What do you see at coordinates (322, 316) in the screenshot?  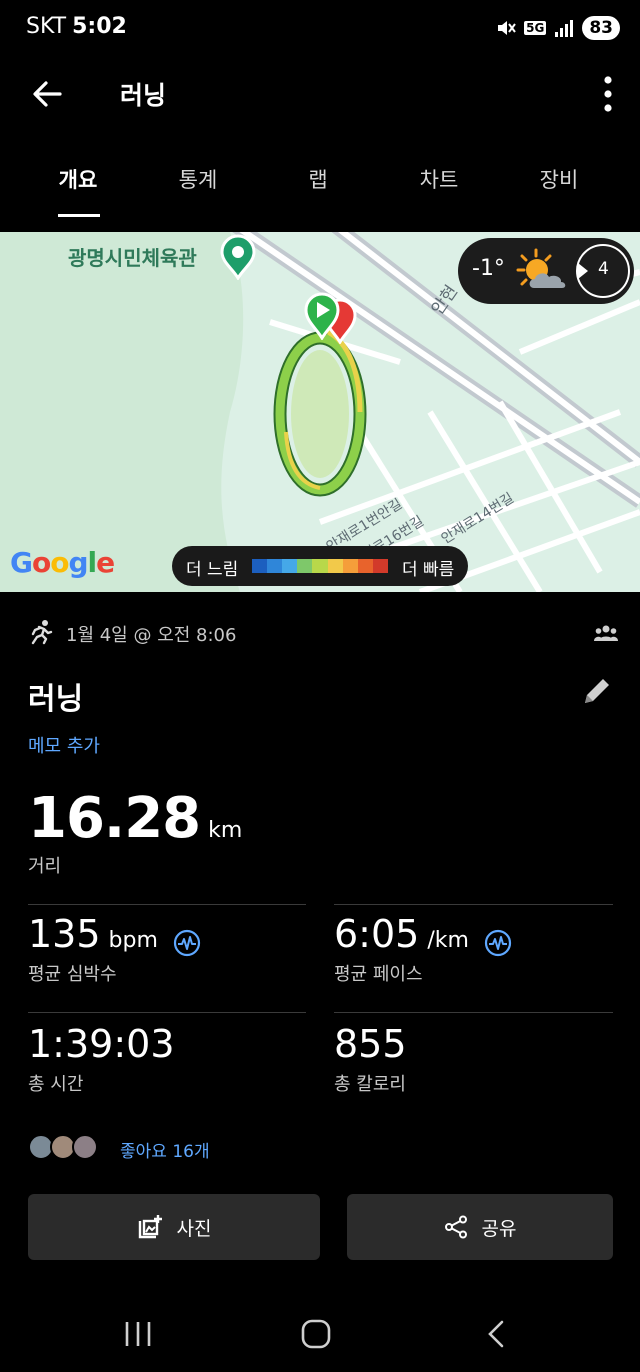 I see `start-pin-icon` at bounding box center [322, 316].